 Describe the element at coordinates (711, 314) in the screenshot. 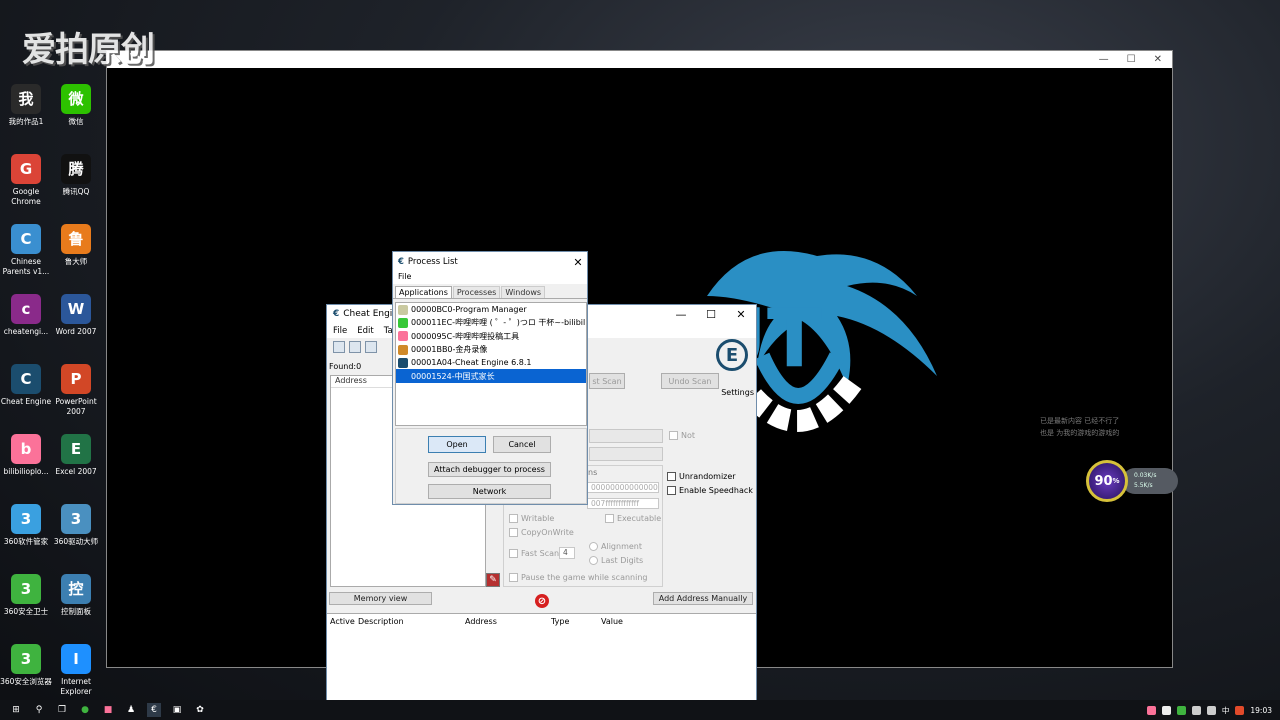

I see `maximize-button: ☐` at that location.